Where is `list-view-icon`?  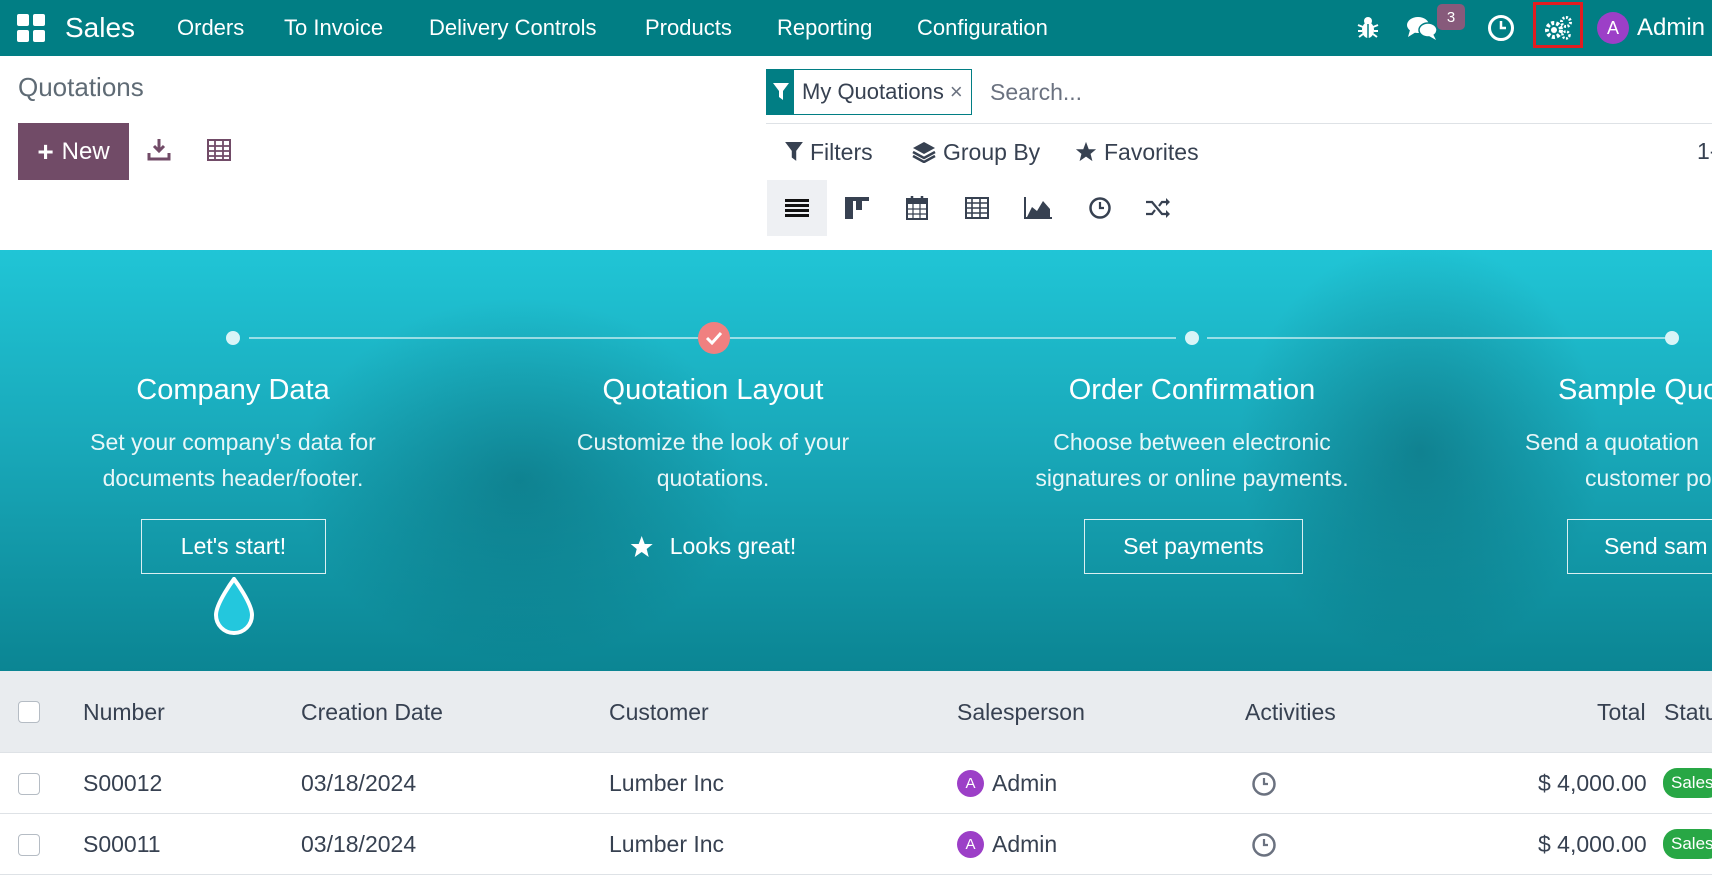 list-view-icon is located at coordinates (797, 208).